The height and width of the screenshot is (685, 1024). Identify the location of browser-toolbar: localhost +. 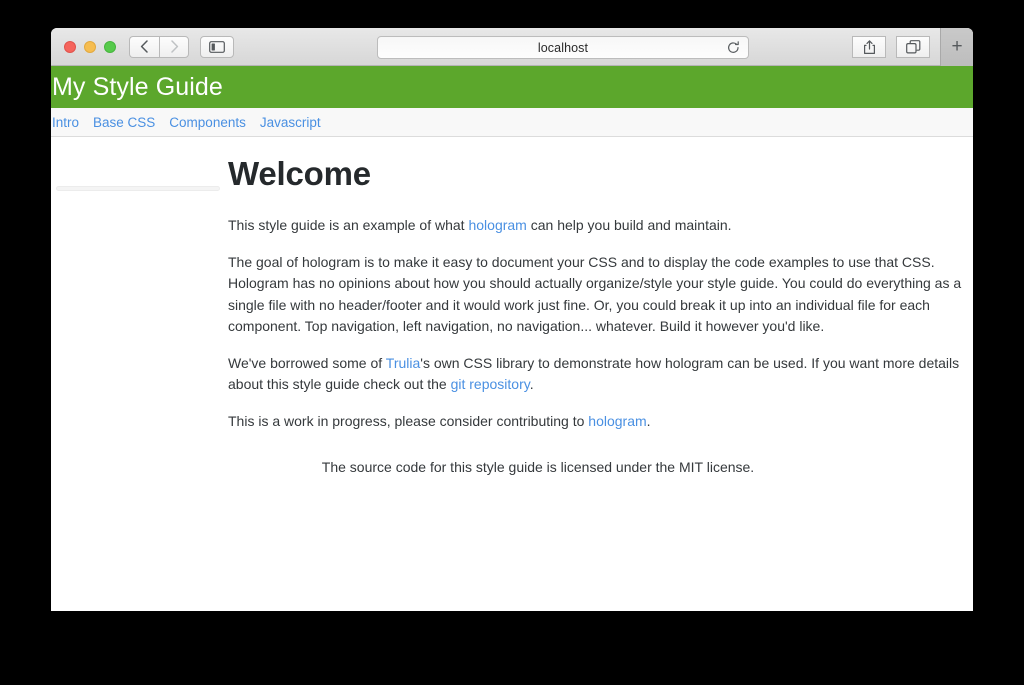
(512, 47).